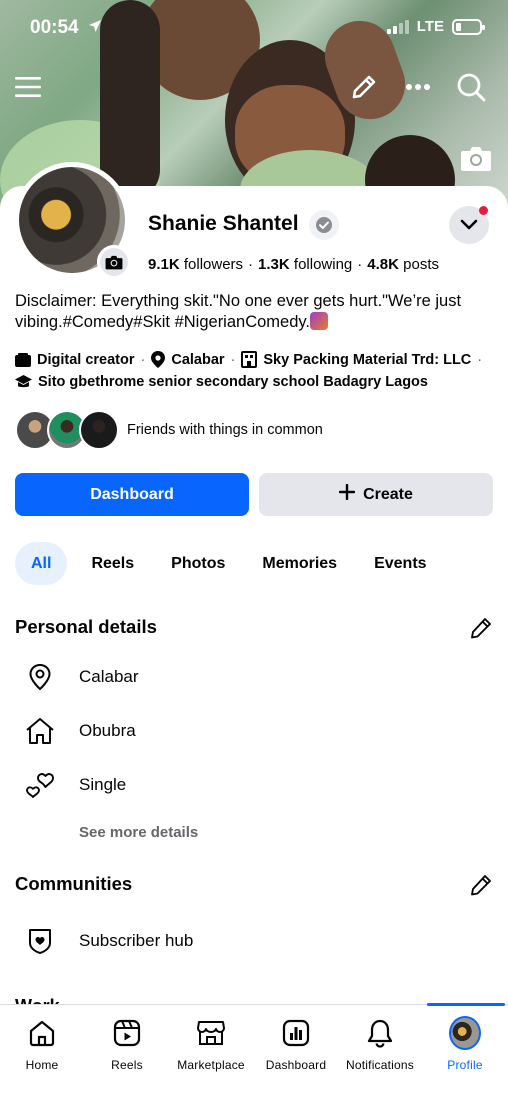  I want to click on category-icon, so click(23, 359).